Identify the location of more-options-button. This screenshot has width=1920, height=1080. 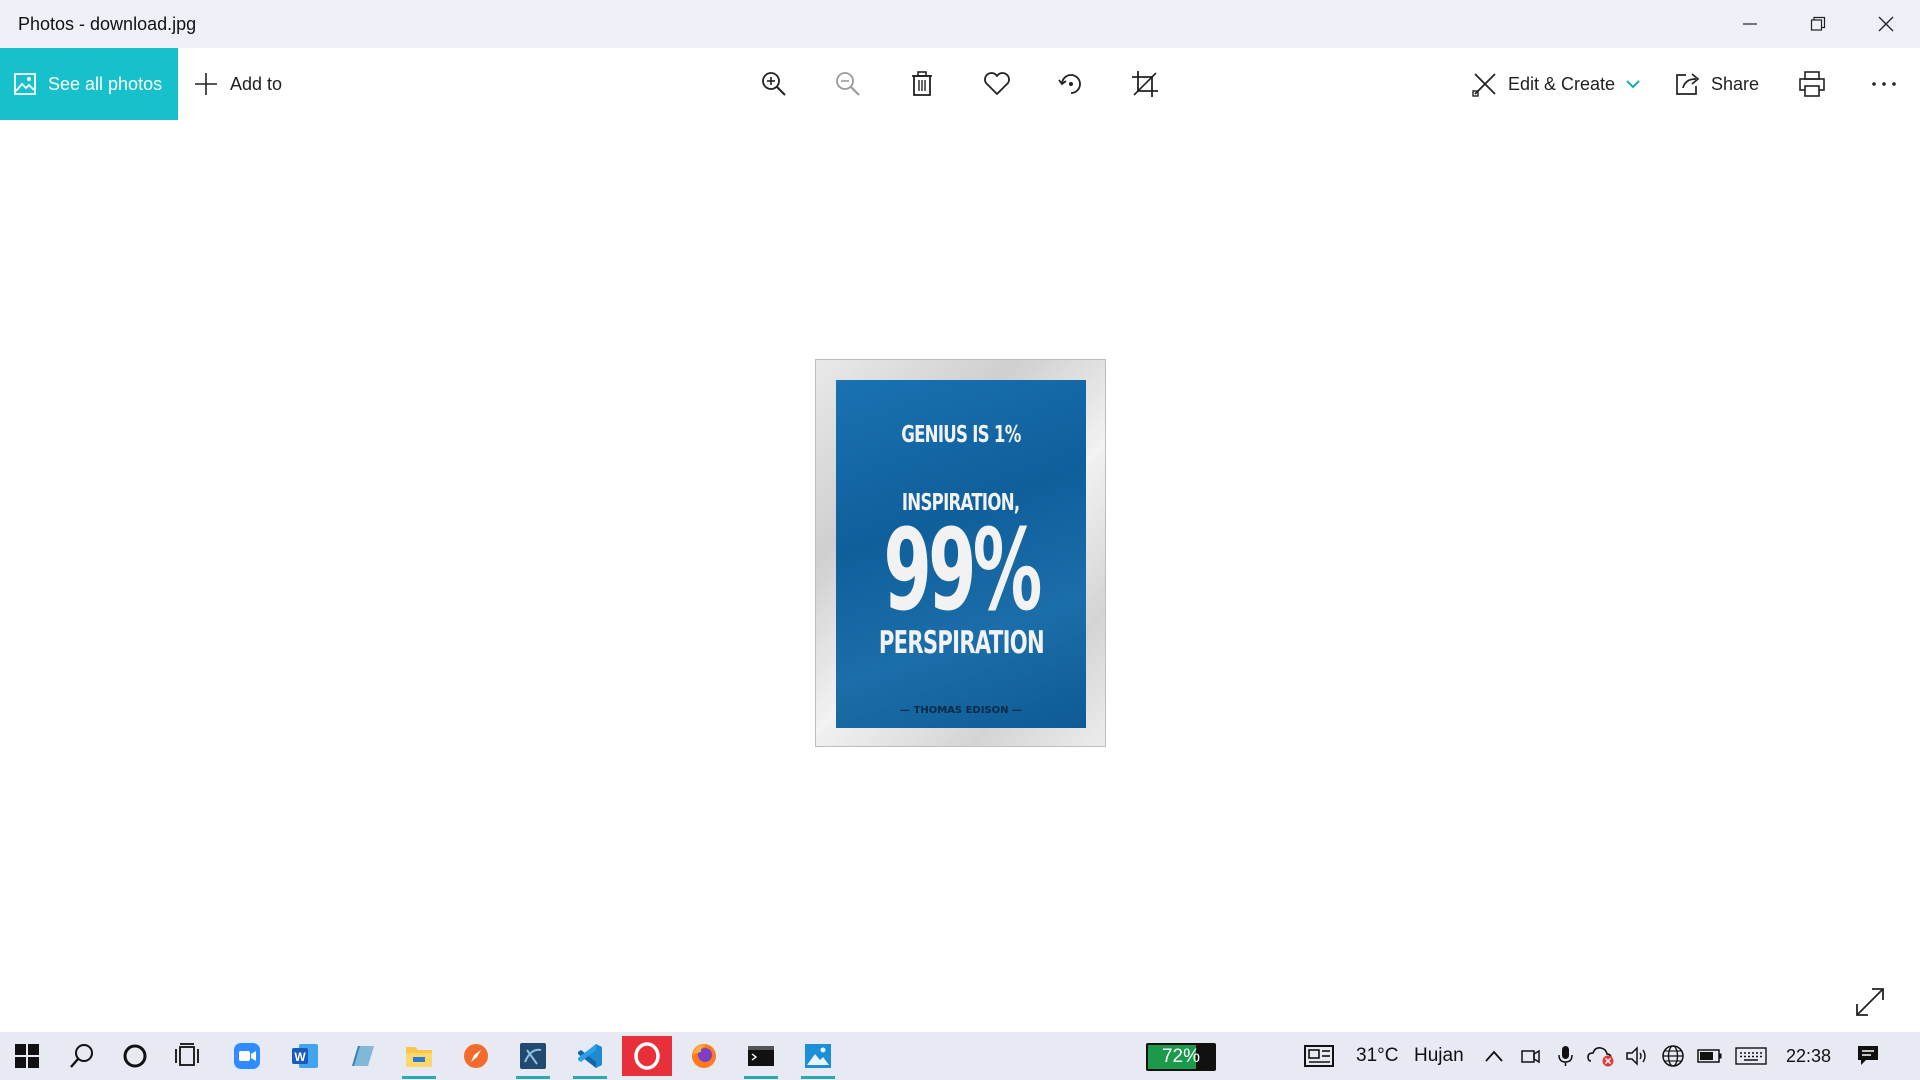
(1884, 84).